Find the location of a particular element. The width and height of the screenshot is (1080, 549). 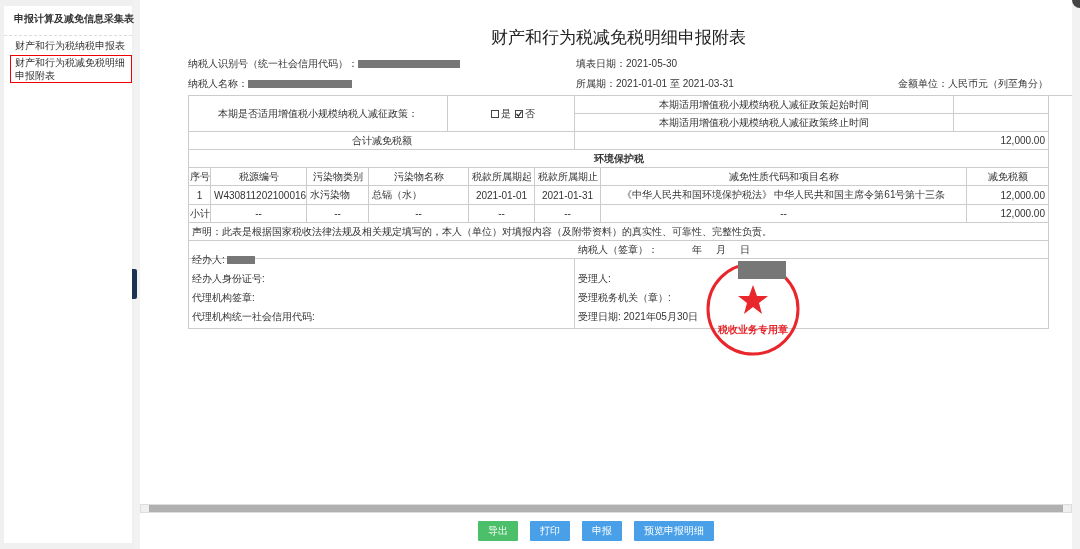

table-cell: 合计减免税额 is located at coordinates (382, 141).